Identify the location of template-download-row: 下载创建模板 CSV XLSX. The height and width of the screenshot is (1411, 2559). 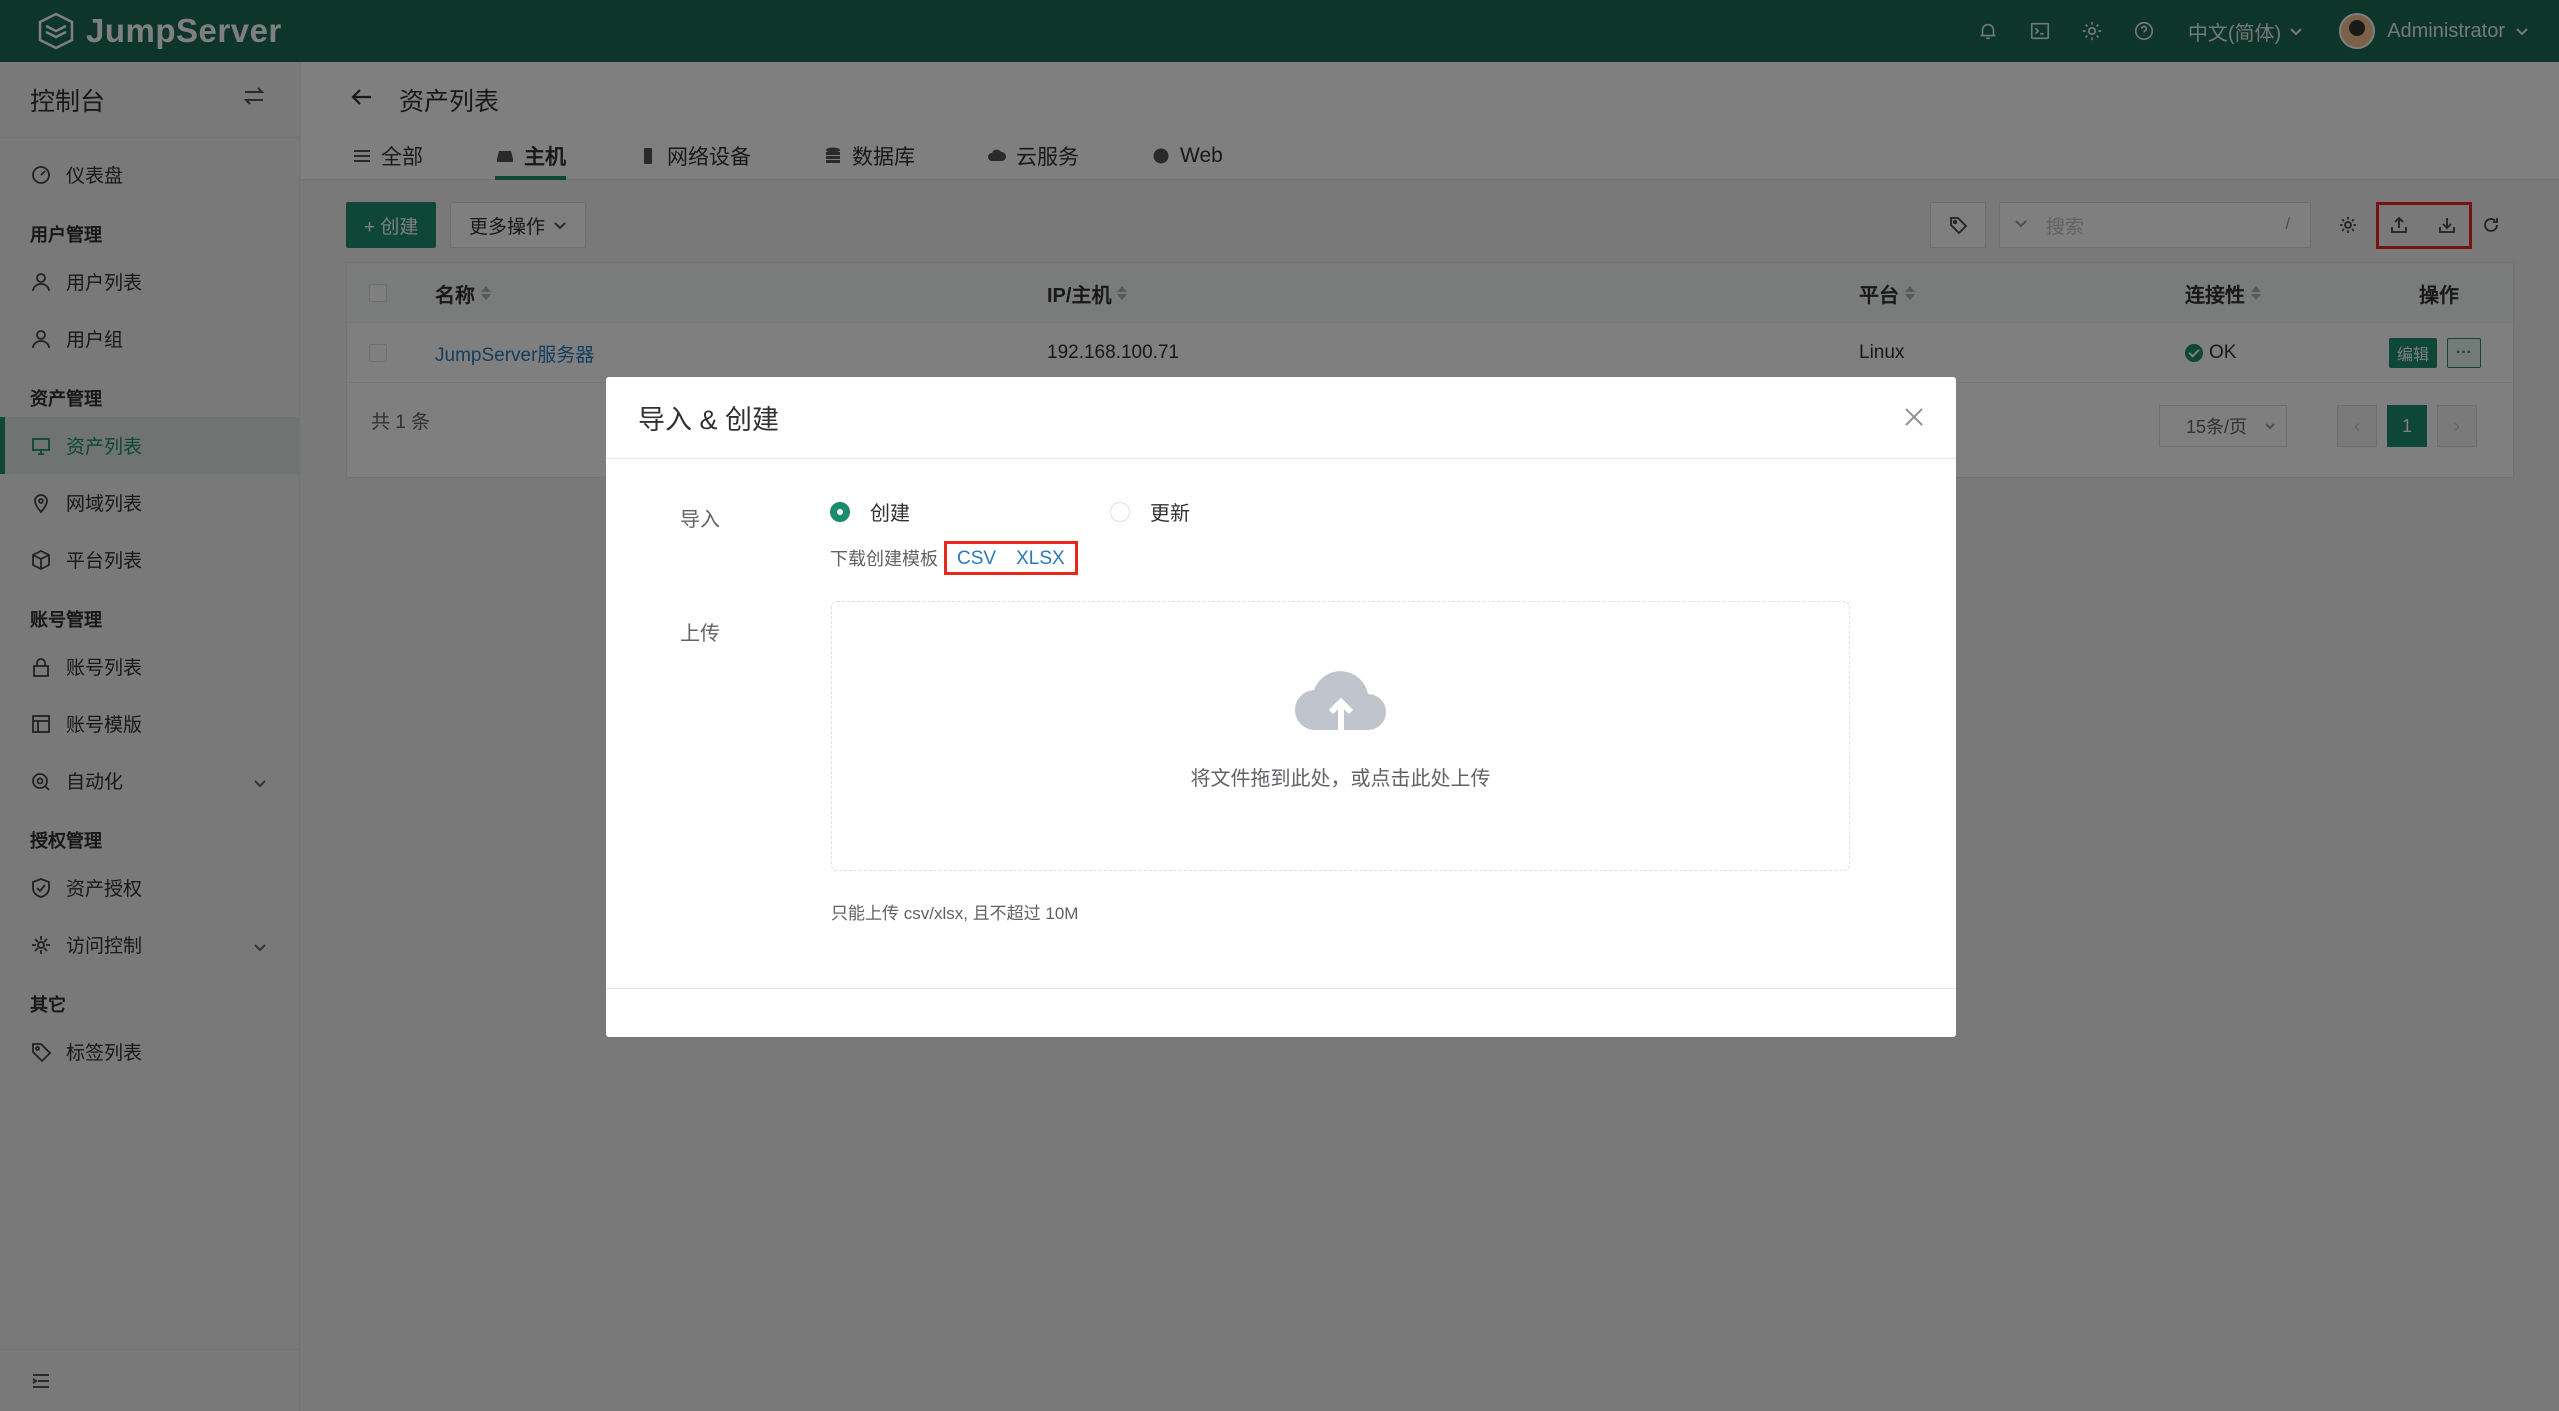
(954, 558).